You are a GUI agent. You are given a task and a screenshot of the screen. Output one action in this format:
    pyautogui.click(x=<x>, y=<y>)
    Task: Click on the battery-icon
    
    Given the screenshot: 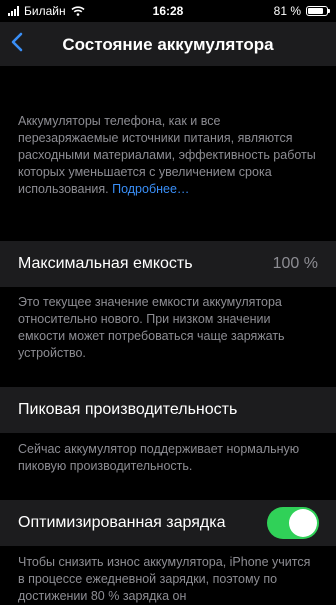 What is the action you would take?
    pyautogui.click(x=318, y=11)
    